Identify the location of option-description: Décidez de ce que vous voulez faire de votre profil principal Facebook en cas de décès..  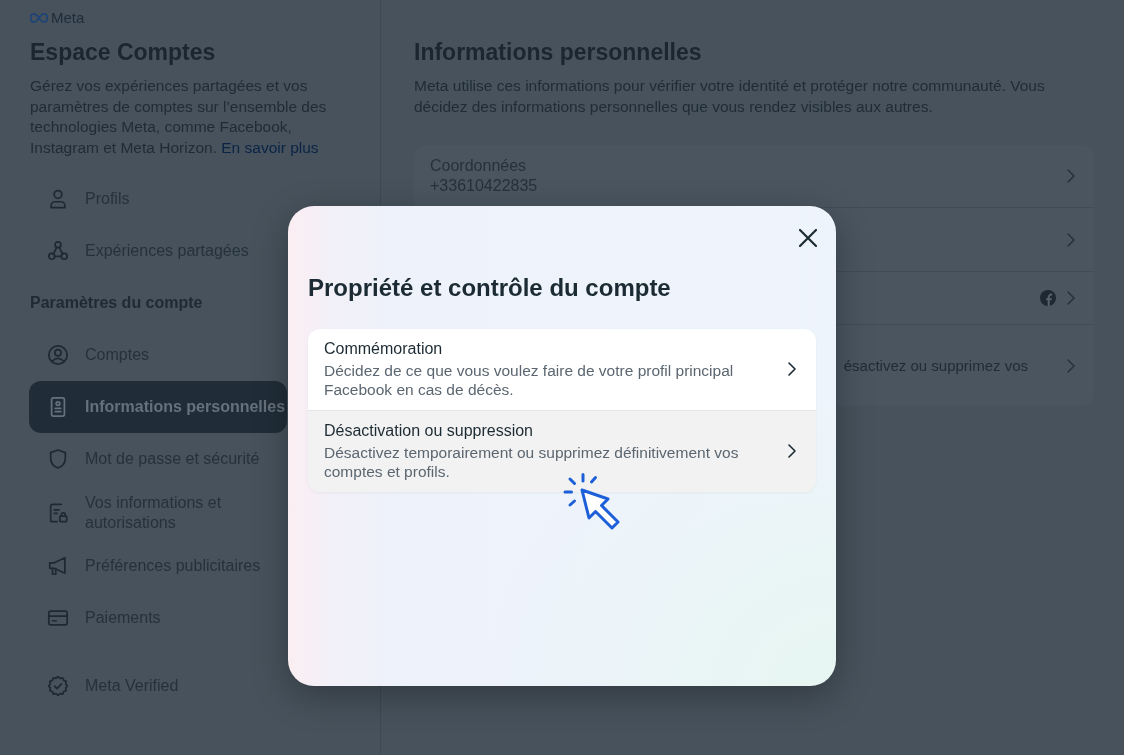
(529, 380).